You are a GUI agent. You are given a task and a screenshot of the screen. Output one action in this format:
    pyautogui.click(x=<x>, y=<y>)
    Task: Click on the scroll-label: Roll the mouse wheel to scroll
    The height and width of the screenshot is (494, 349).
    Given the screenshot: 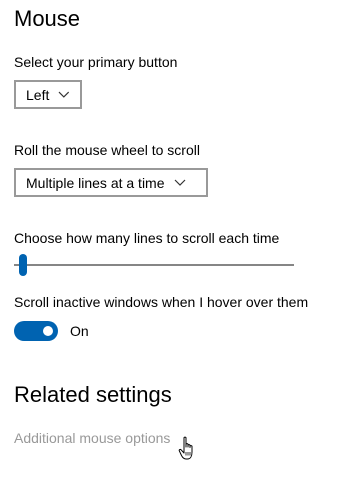 What is the action you would take?
    pyautogui.click(x=107, y=150)
    